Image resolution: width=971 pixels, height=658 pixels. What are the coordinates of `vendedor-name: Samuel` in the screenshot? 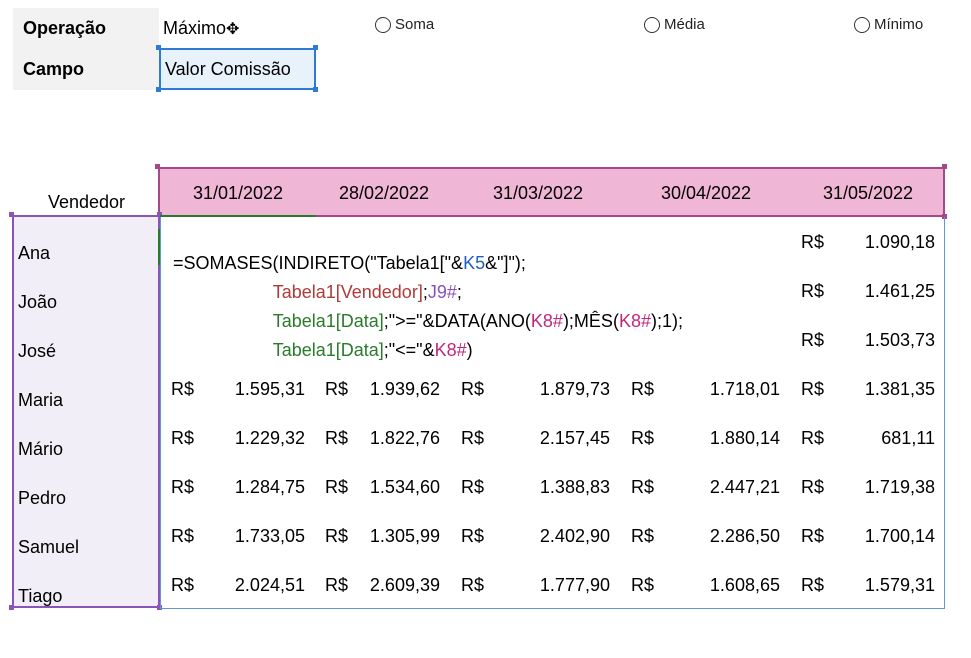 It's located at (49, 547).